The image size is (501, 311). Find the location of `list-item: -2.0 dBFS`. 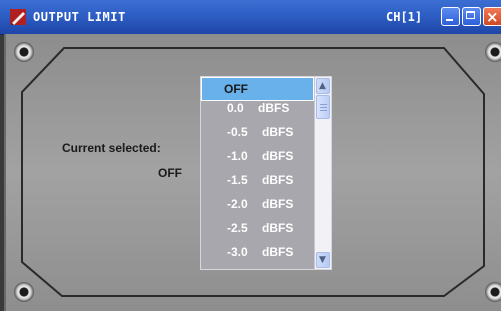

list-item: -2.0 dBFS is located at coordinates (257, 209).